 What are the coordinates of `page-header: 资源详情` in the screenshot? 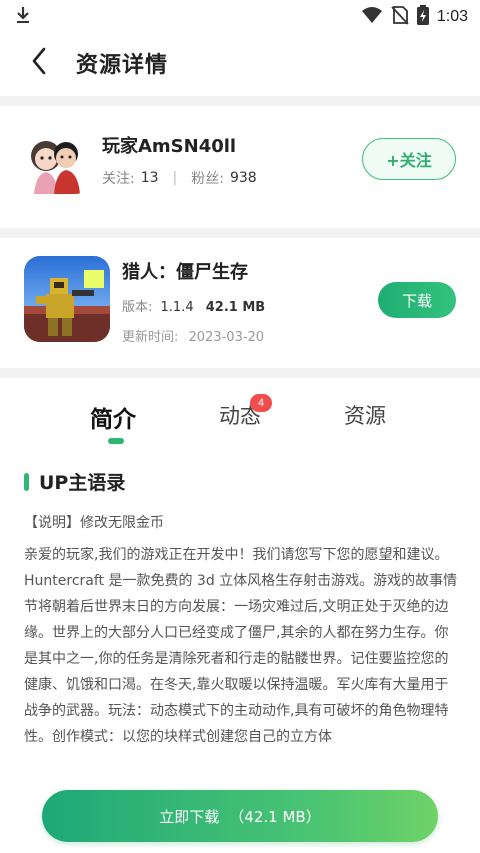 It's located at (240, 63).